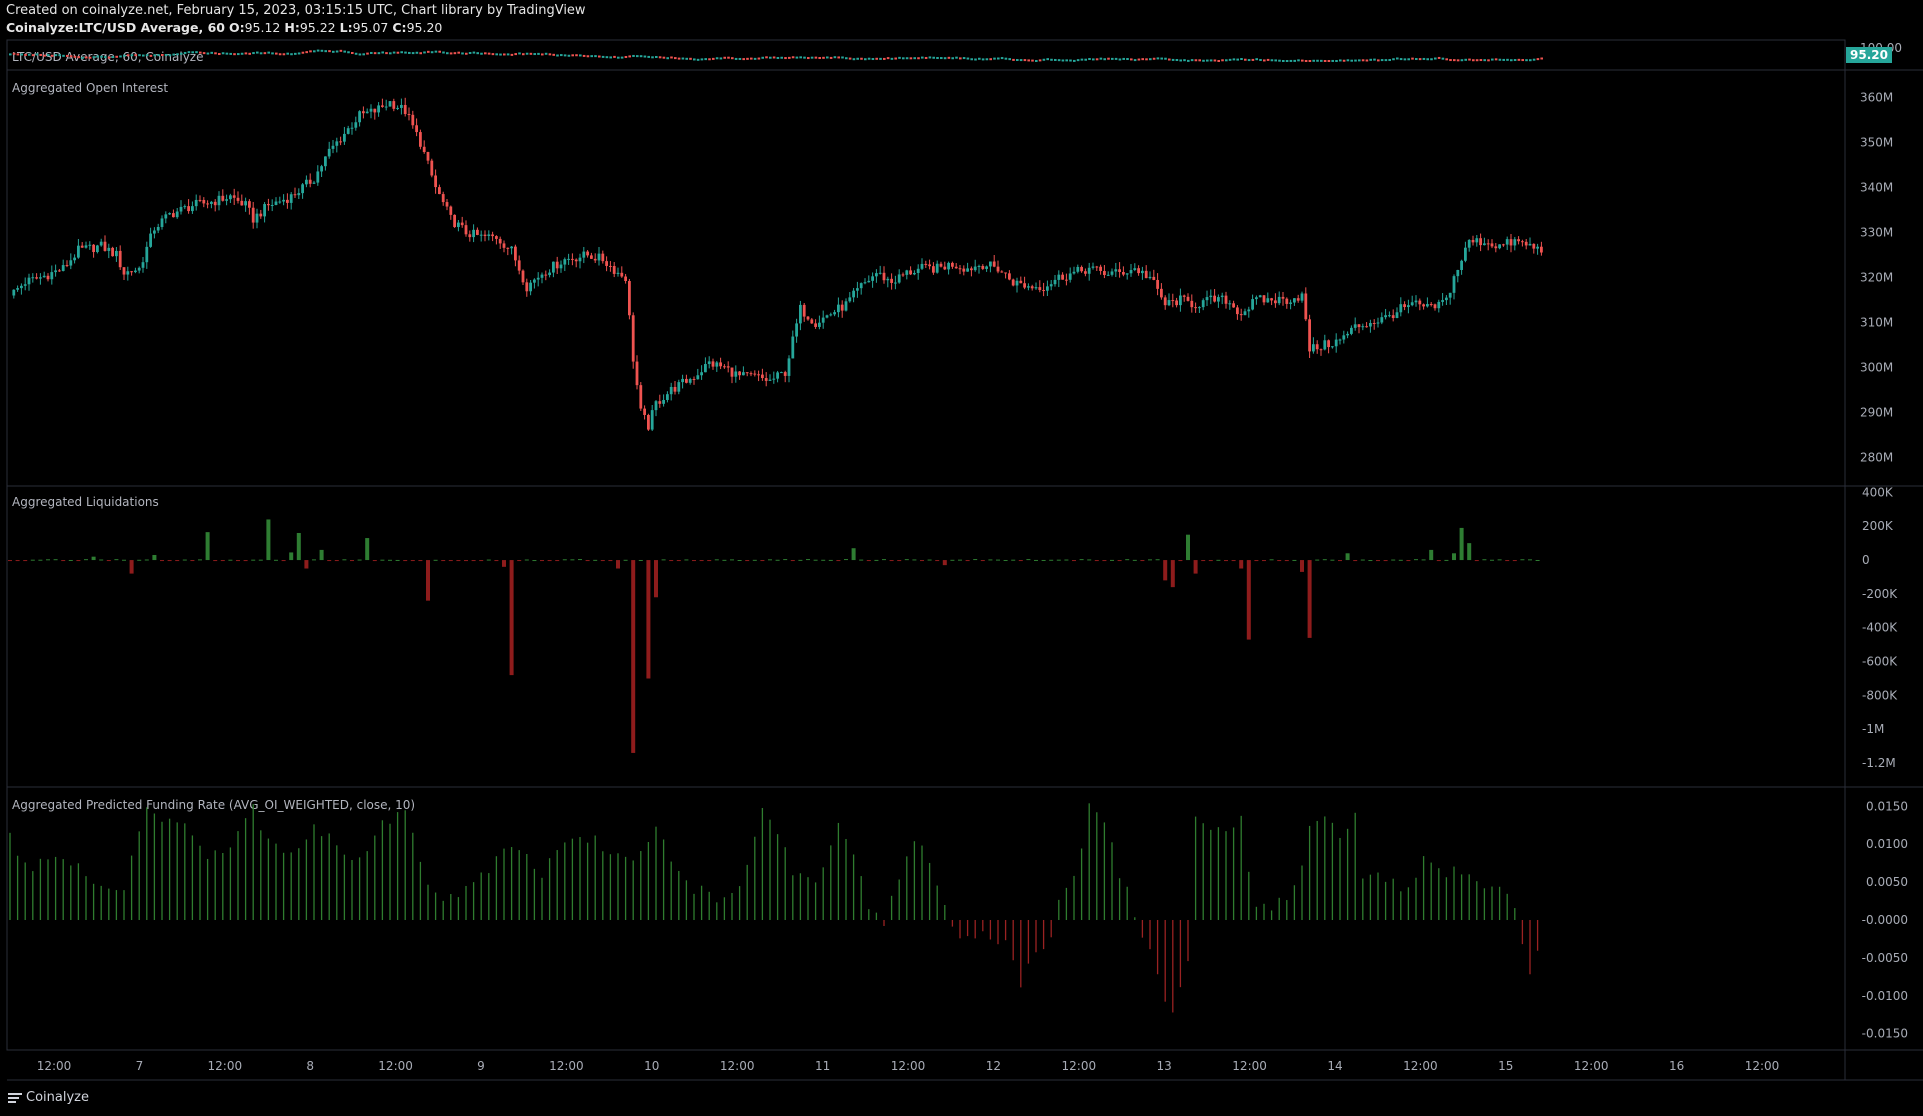 This screenshot has width=1923, height=1116. Describe the element at coordinates (48, 1097) in the screenshot. I see `footer-brand: Coinalyze` at that location.